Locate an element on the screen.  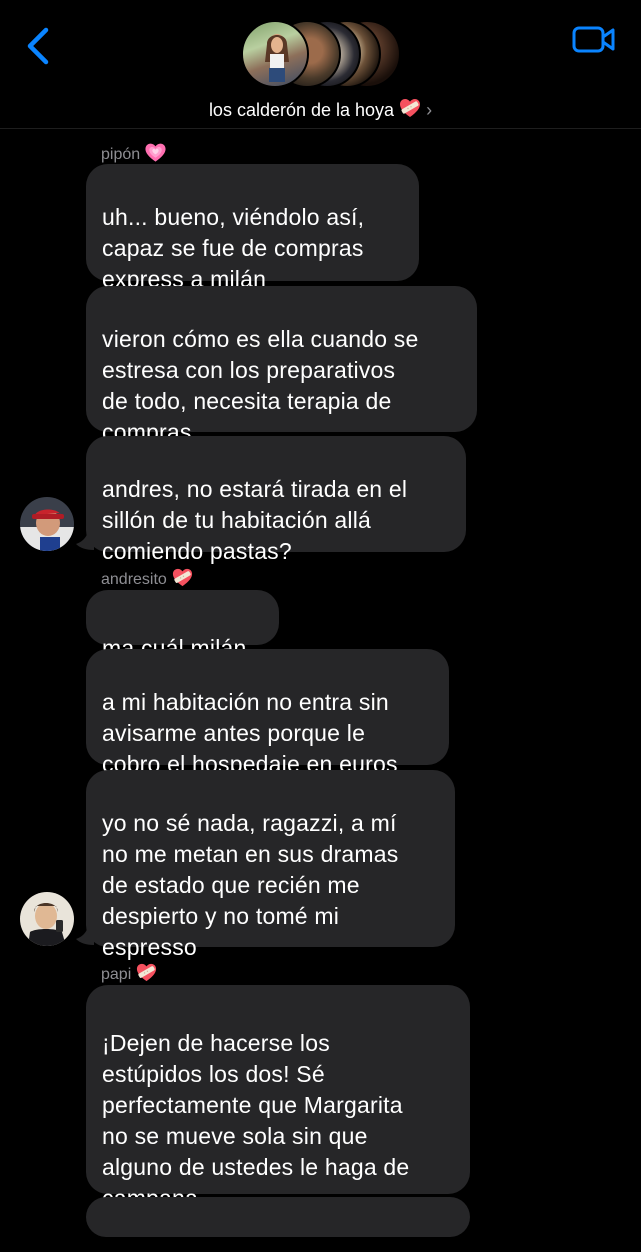
group-name-button: los calderón de la hoya › is located at coordinates (320, 108).